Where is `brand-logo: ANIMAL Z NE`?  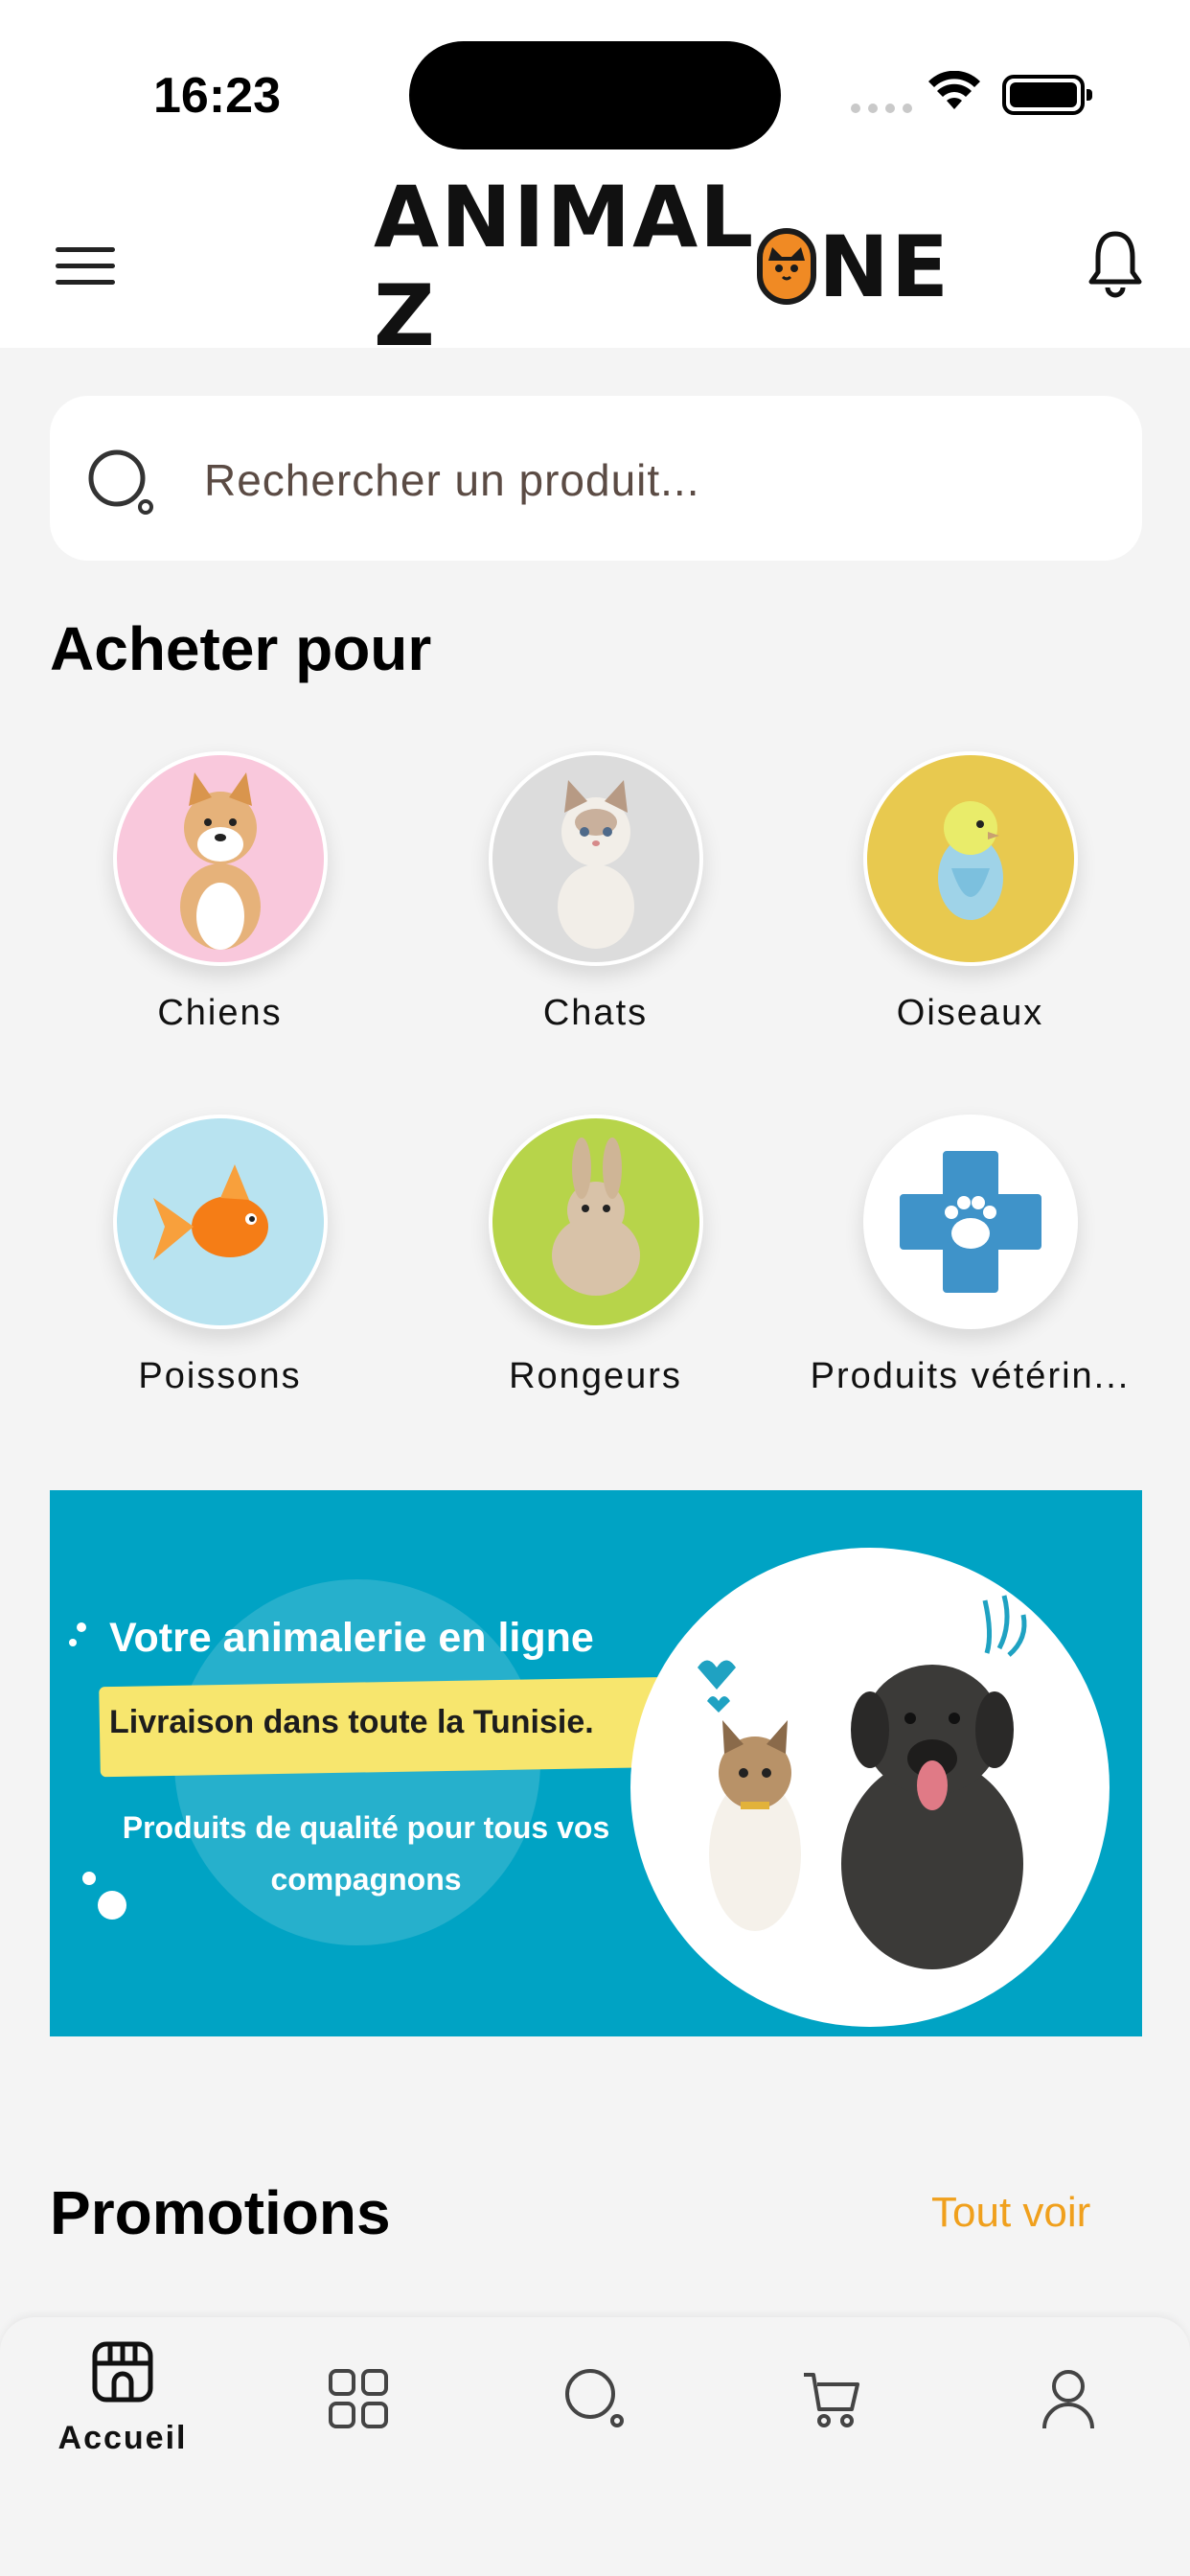
brand-logo: ANIMAL Z NE is located at coordinates (662, 266).